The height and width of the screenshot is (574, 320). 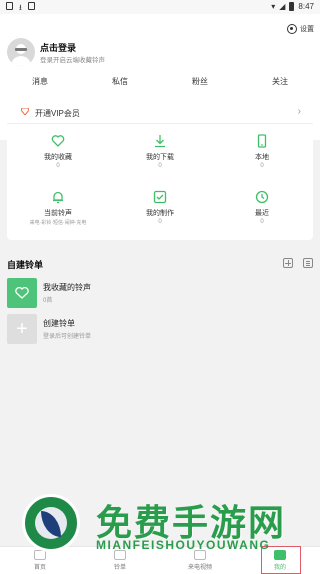 What do you see at coordinates (58, 47) in the screenshot?
I see `login-title: 点击登录` at bounding box center [58, 47].